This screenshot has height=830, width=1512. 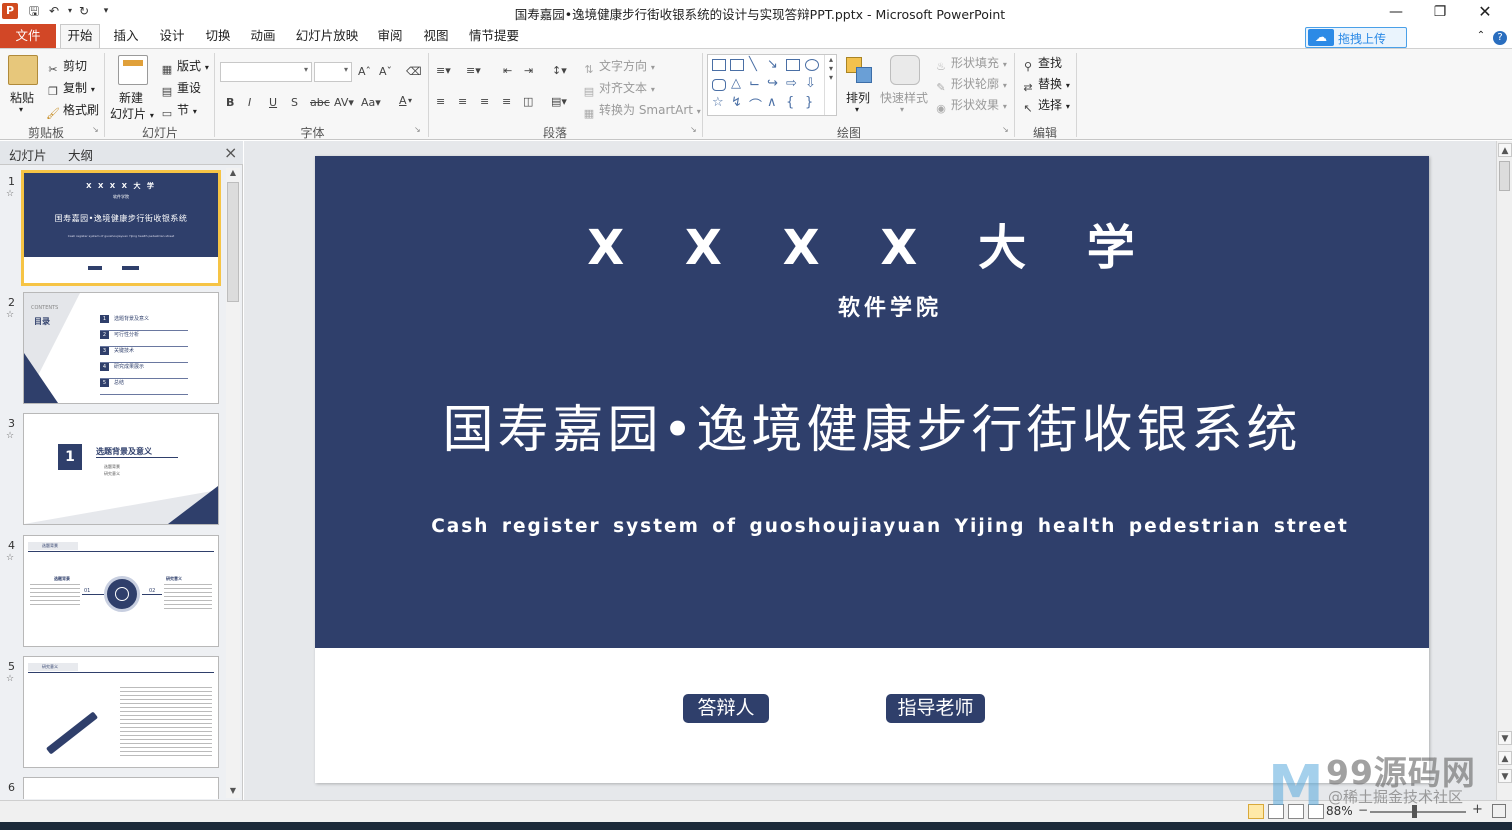 I want to click on shape-triangle-icon: △, so click(x=736, y=83).